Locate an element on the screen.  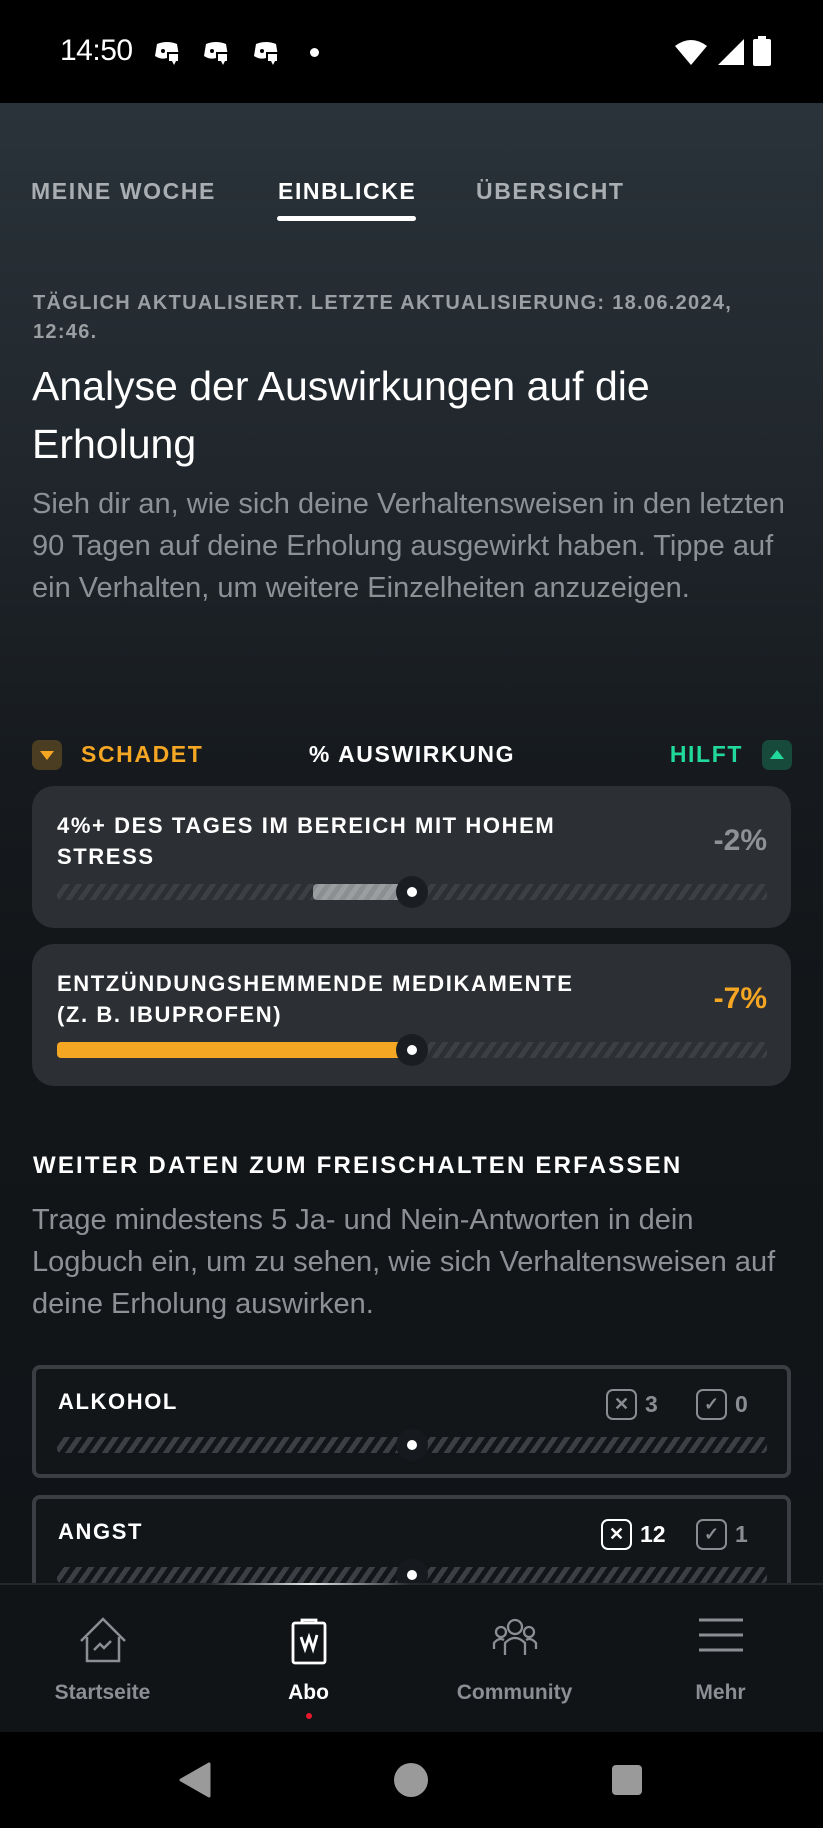
yes-count: ✓ 1 is located at coordinates (722, 1534).